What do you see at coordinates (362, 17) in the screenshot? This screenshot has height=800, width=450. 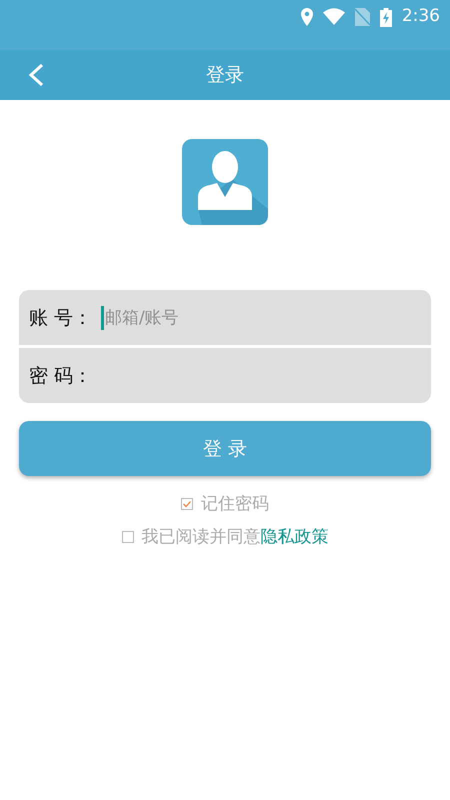 I see `no-sim-icon` at bounding box center [362, 17].